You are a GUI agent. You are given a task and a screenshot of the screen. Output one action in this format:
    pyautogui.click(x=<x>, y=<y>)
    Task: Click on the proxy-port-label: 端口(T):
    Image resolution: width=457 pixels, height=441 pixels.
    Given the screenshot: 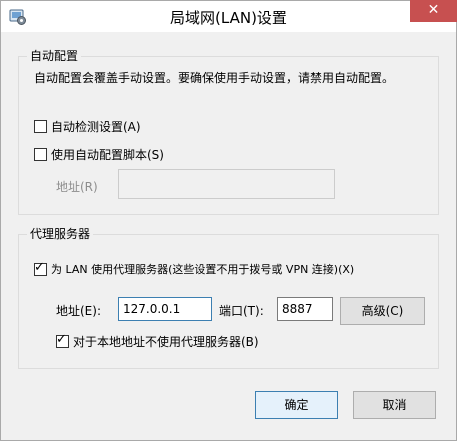 What is the action you would take?
    pyautogui.click(x=241, y=311)
    